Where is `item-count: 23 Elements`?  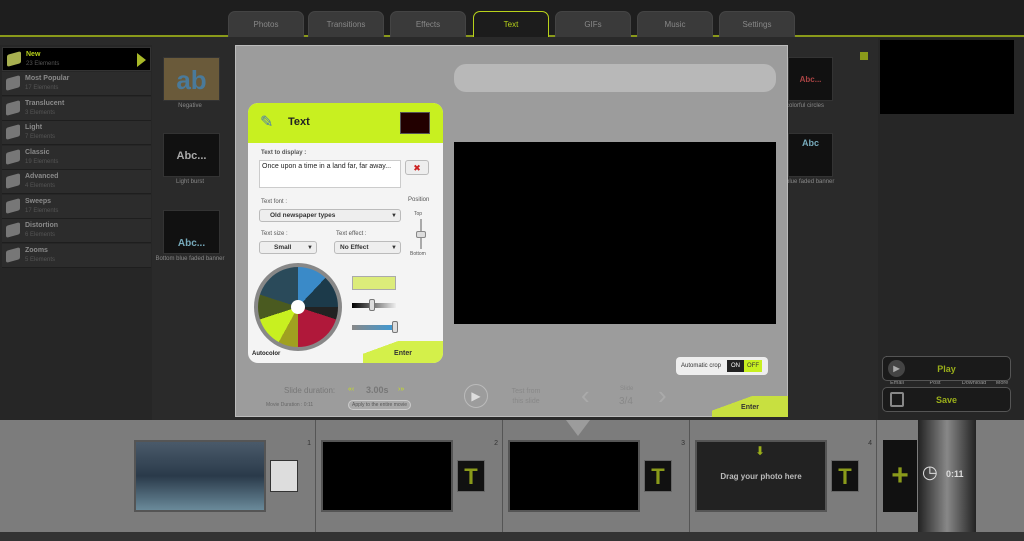
item-count: 23 Elements is located at coordinates (43, 64).